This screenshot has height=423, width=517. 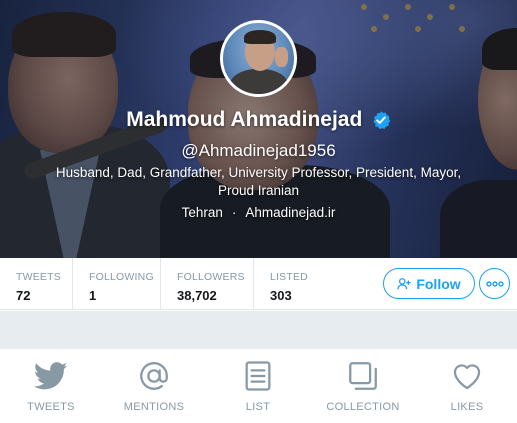 What do you see at coordinates (36, 284) in the screenshot?
I see `stat-tweets: TWEETS 72` at bounding box center [36, 284].